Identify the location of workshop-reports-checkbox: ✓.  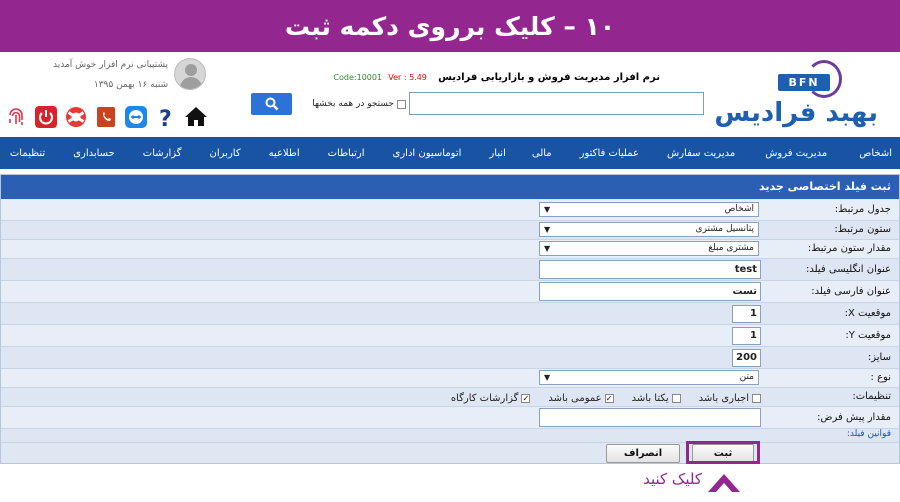
(526, 398).